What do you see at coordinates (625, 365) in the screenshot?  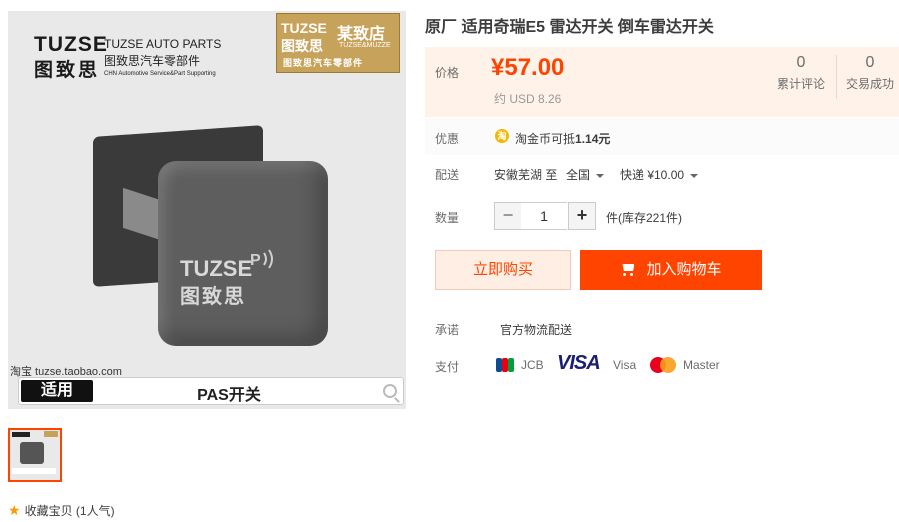 I see `payment-visa: Visa` at bounding box center [625, 365].